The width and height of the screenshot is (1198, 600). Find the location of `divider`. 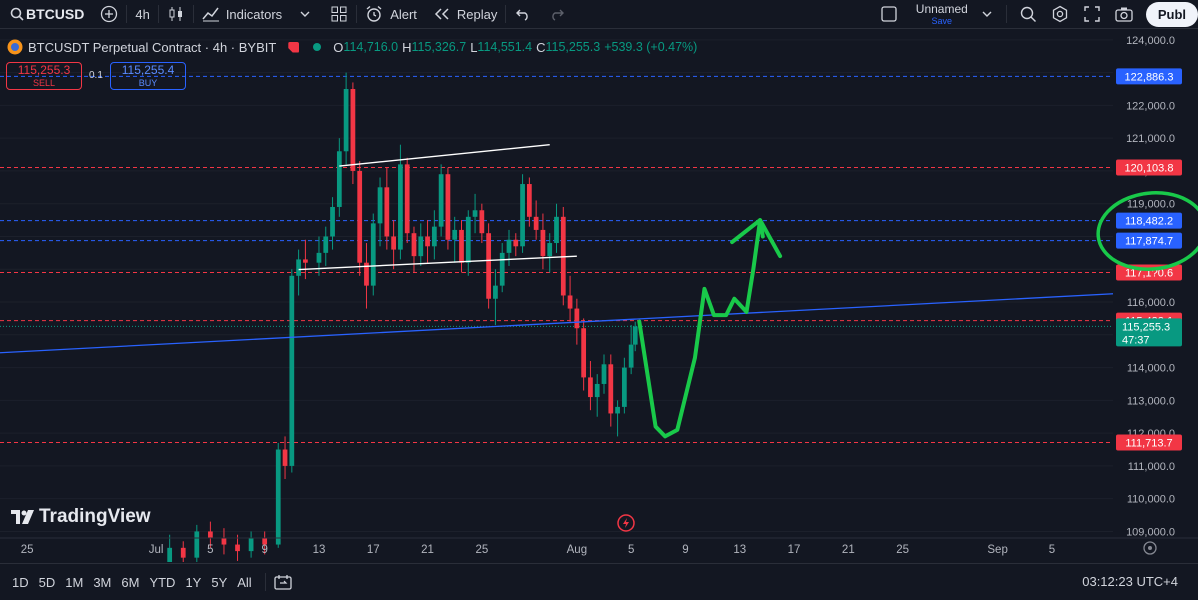

divider is located at coordinates (1006, 14).